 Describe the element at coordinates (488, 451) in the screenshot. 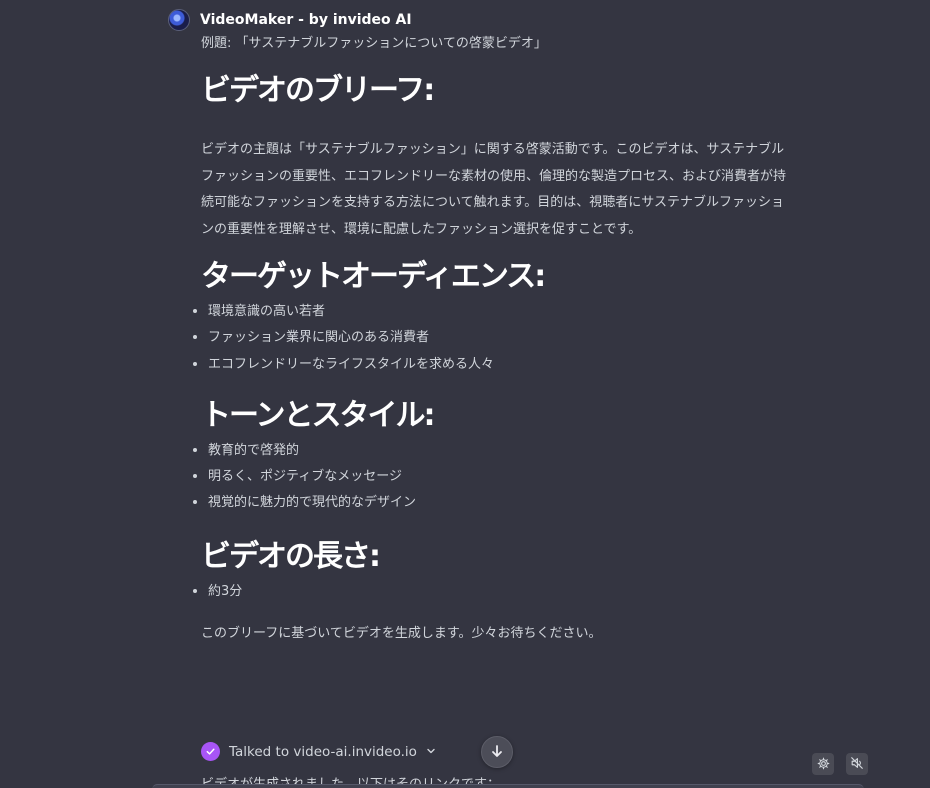

I see `list-item: 教育的で啓発的` at that location.